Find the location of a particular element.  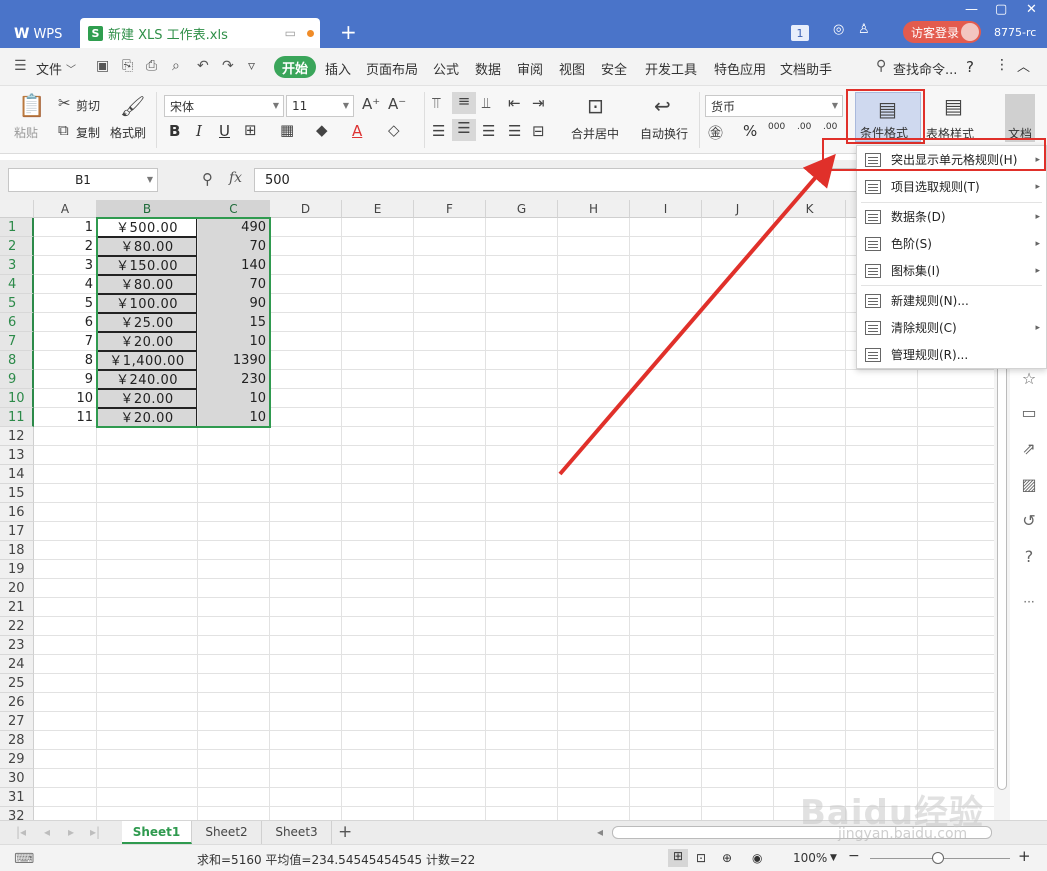

cf-color-scales: 色阶(S) ▸ is located at coordinates (951, 243).